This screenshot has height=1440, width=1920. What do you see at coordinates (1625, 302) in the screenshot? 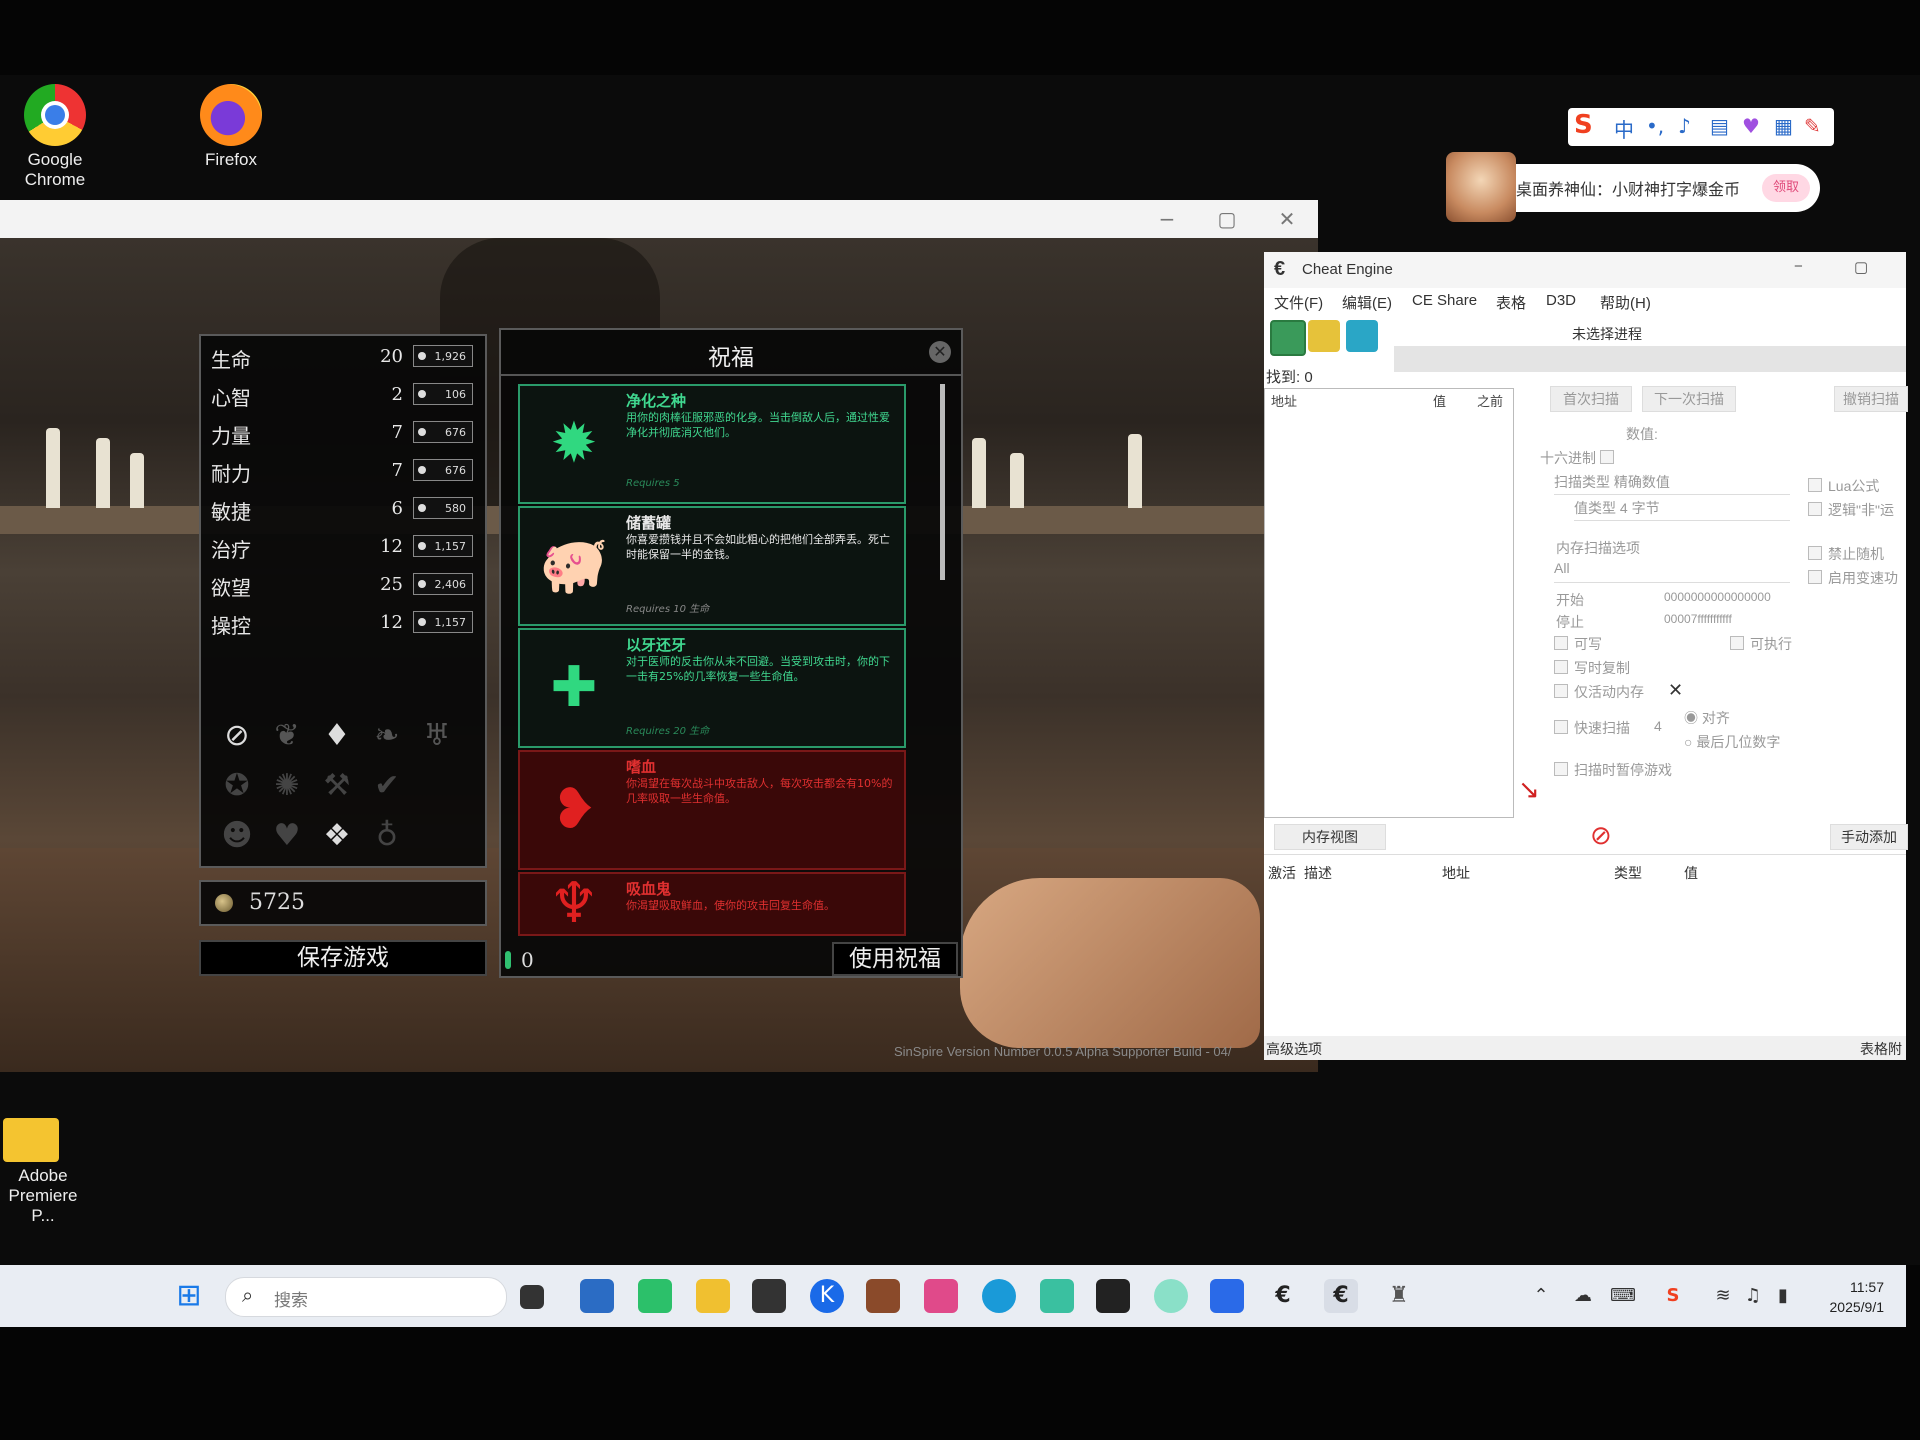
I see `menu-help: 帮助(H)` at bounding box center [1625, 302].